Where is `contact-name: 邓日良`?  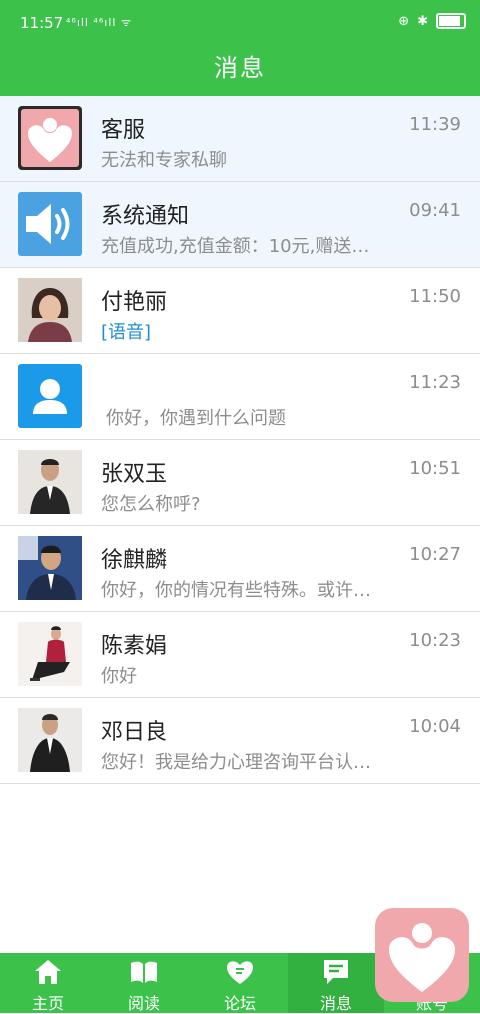
contact-name: 邓日良 is located at coordinates (134, 732).